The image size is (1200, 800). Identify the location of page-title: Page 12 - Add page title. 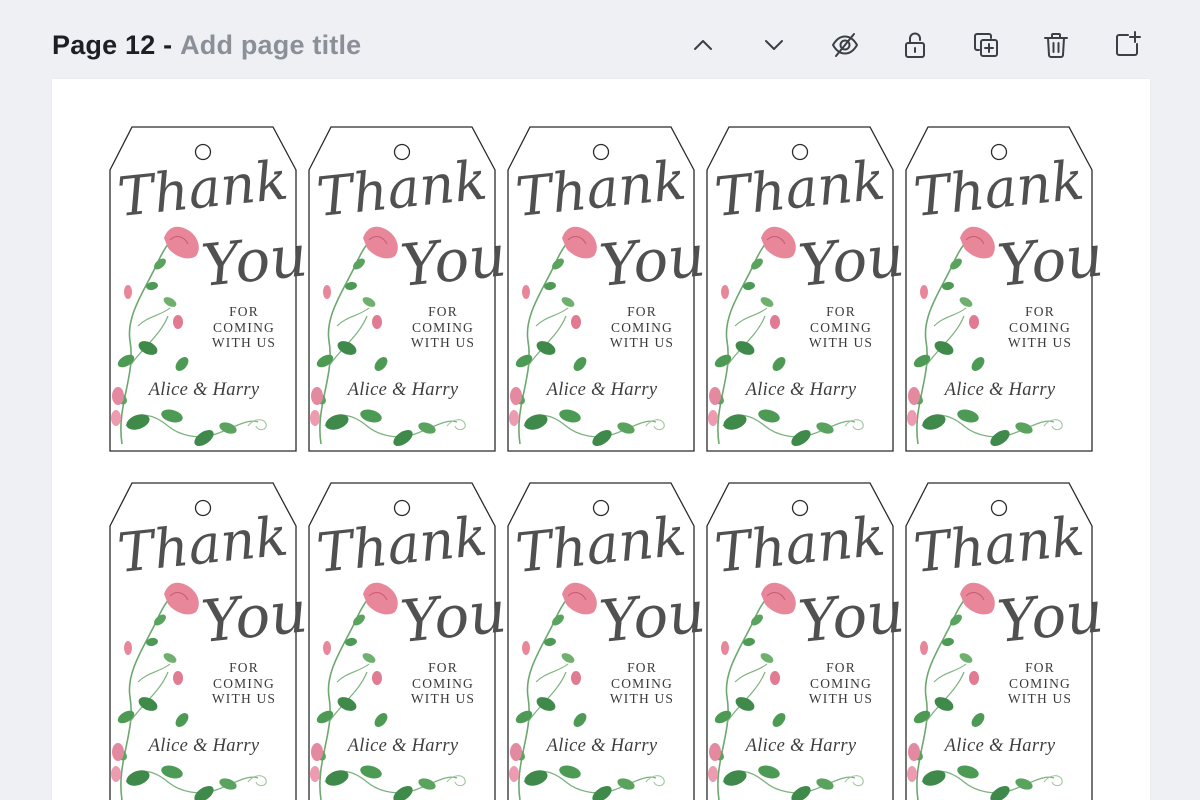
(206, 45).